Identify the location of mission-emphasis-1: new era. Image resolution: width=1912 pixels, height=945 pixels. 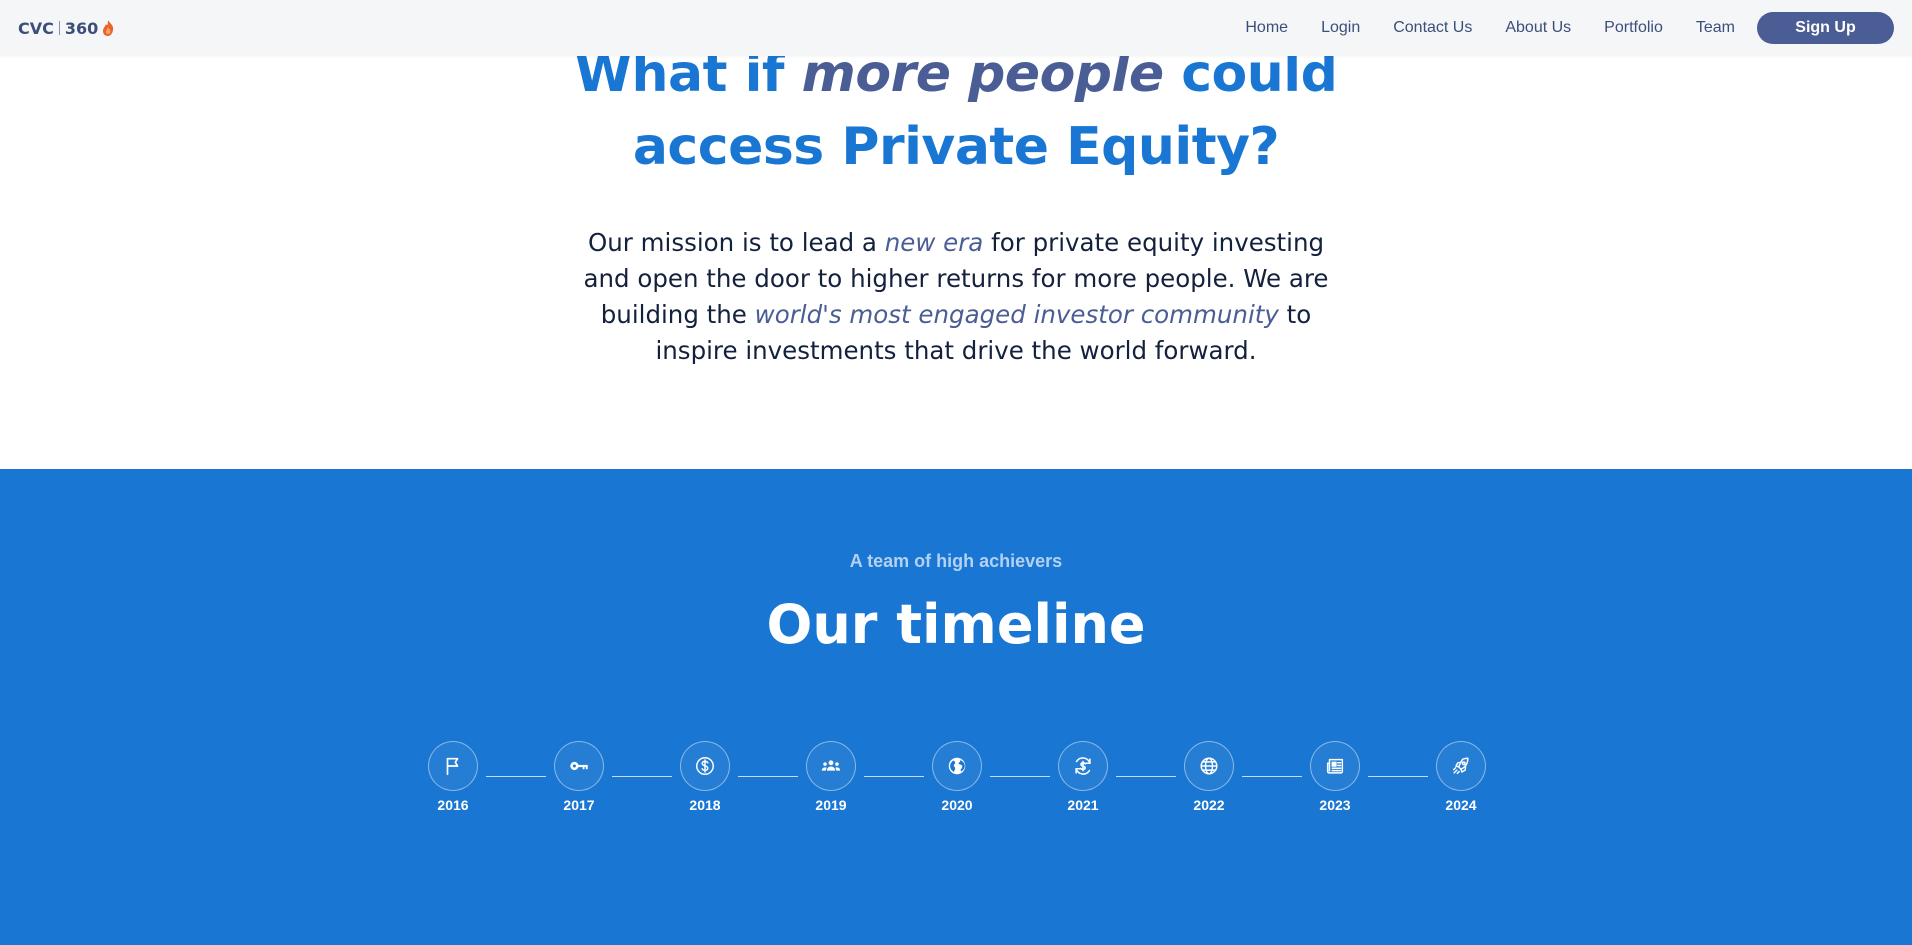
(934, 242).